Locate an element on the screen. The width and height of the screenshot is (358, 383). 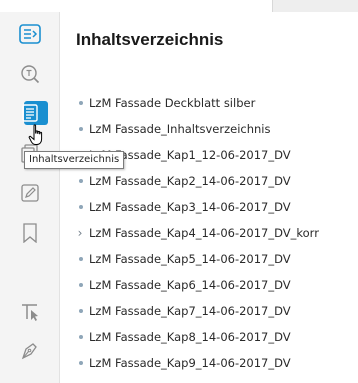
toggle-panel-button is located at coordinates (30, 34).